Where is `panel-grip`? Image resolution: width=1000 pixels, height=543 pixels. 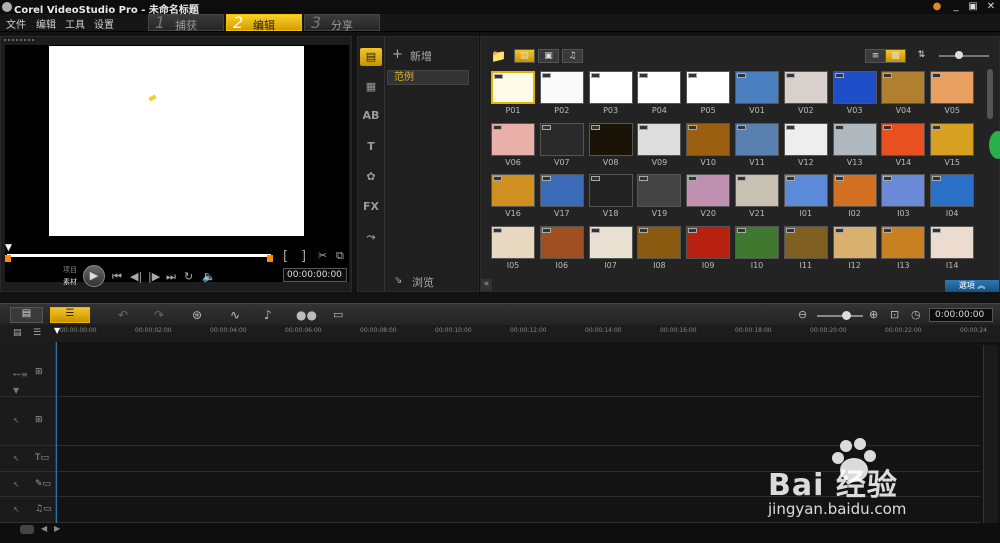 panel-grip is located at coordinates (19, 40).